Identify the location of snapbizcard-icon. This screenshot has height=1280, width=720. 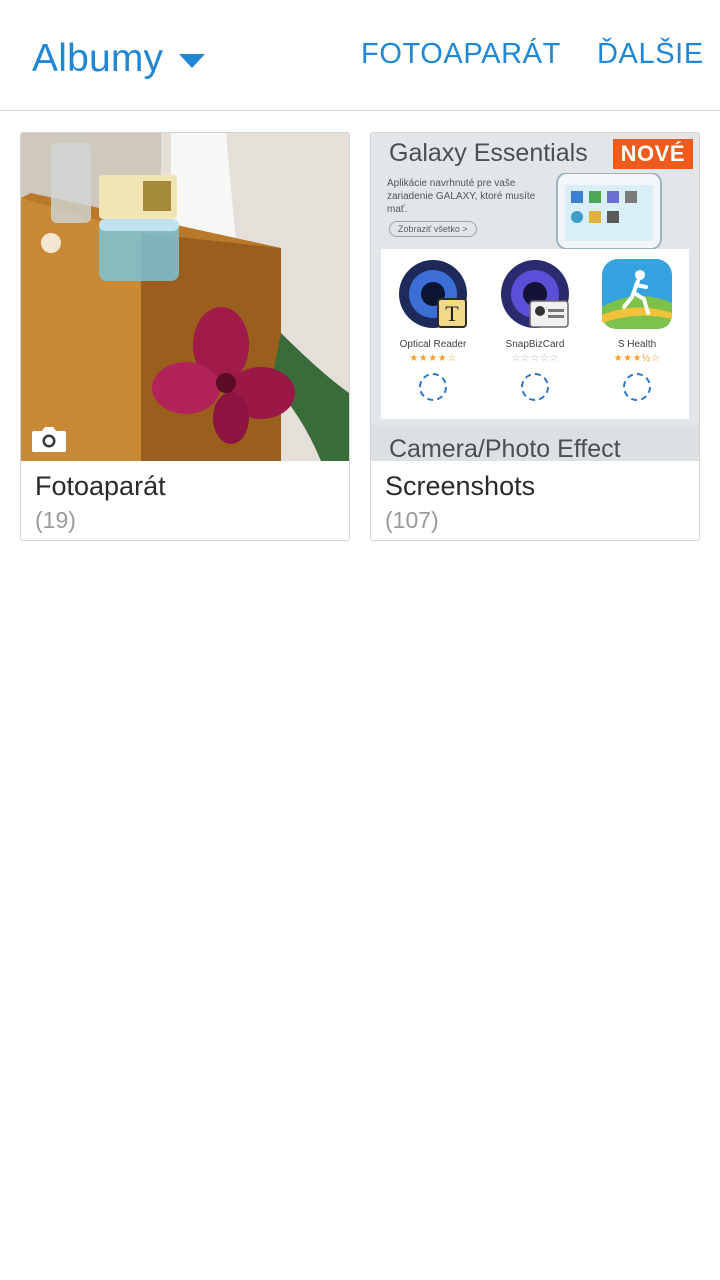
(535, 294).